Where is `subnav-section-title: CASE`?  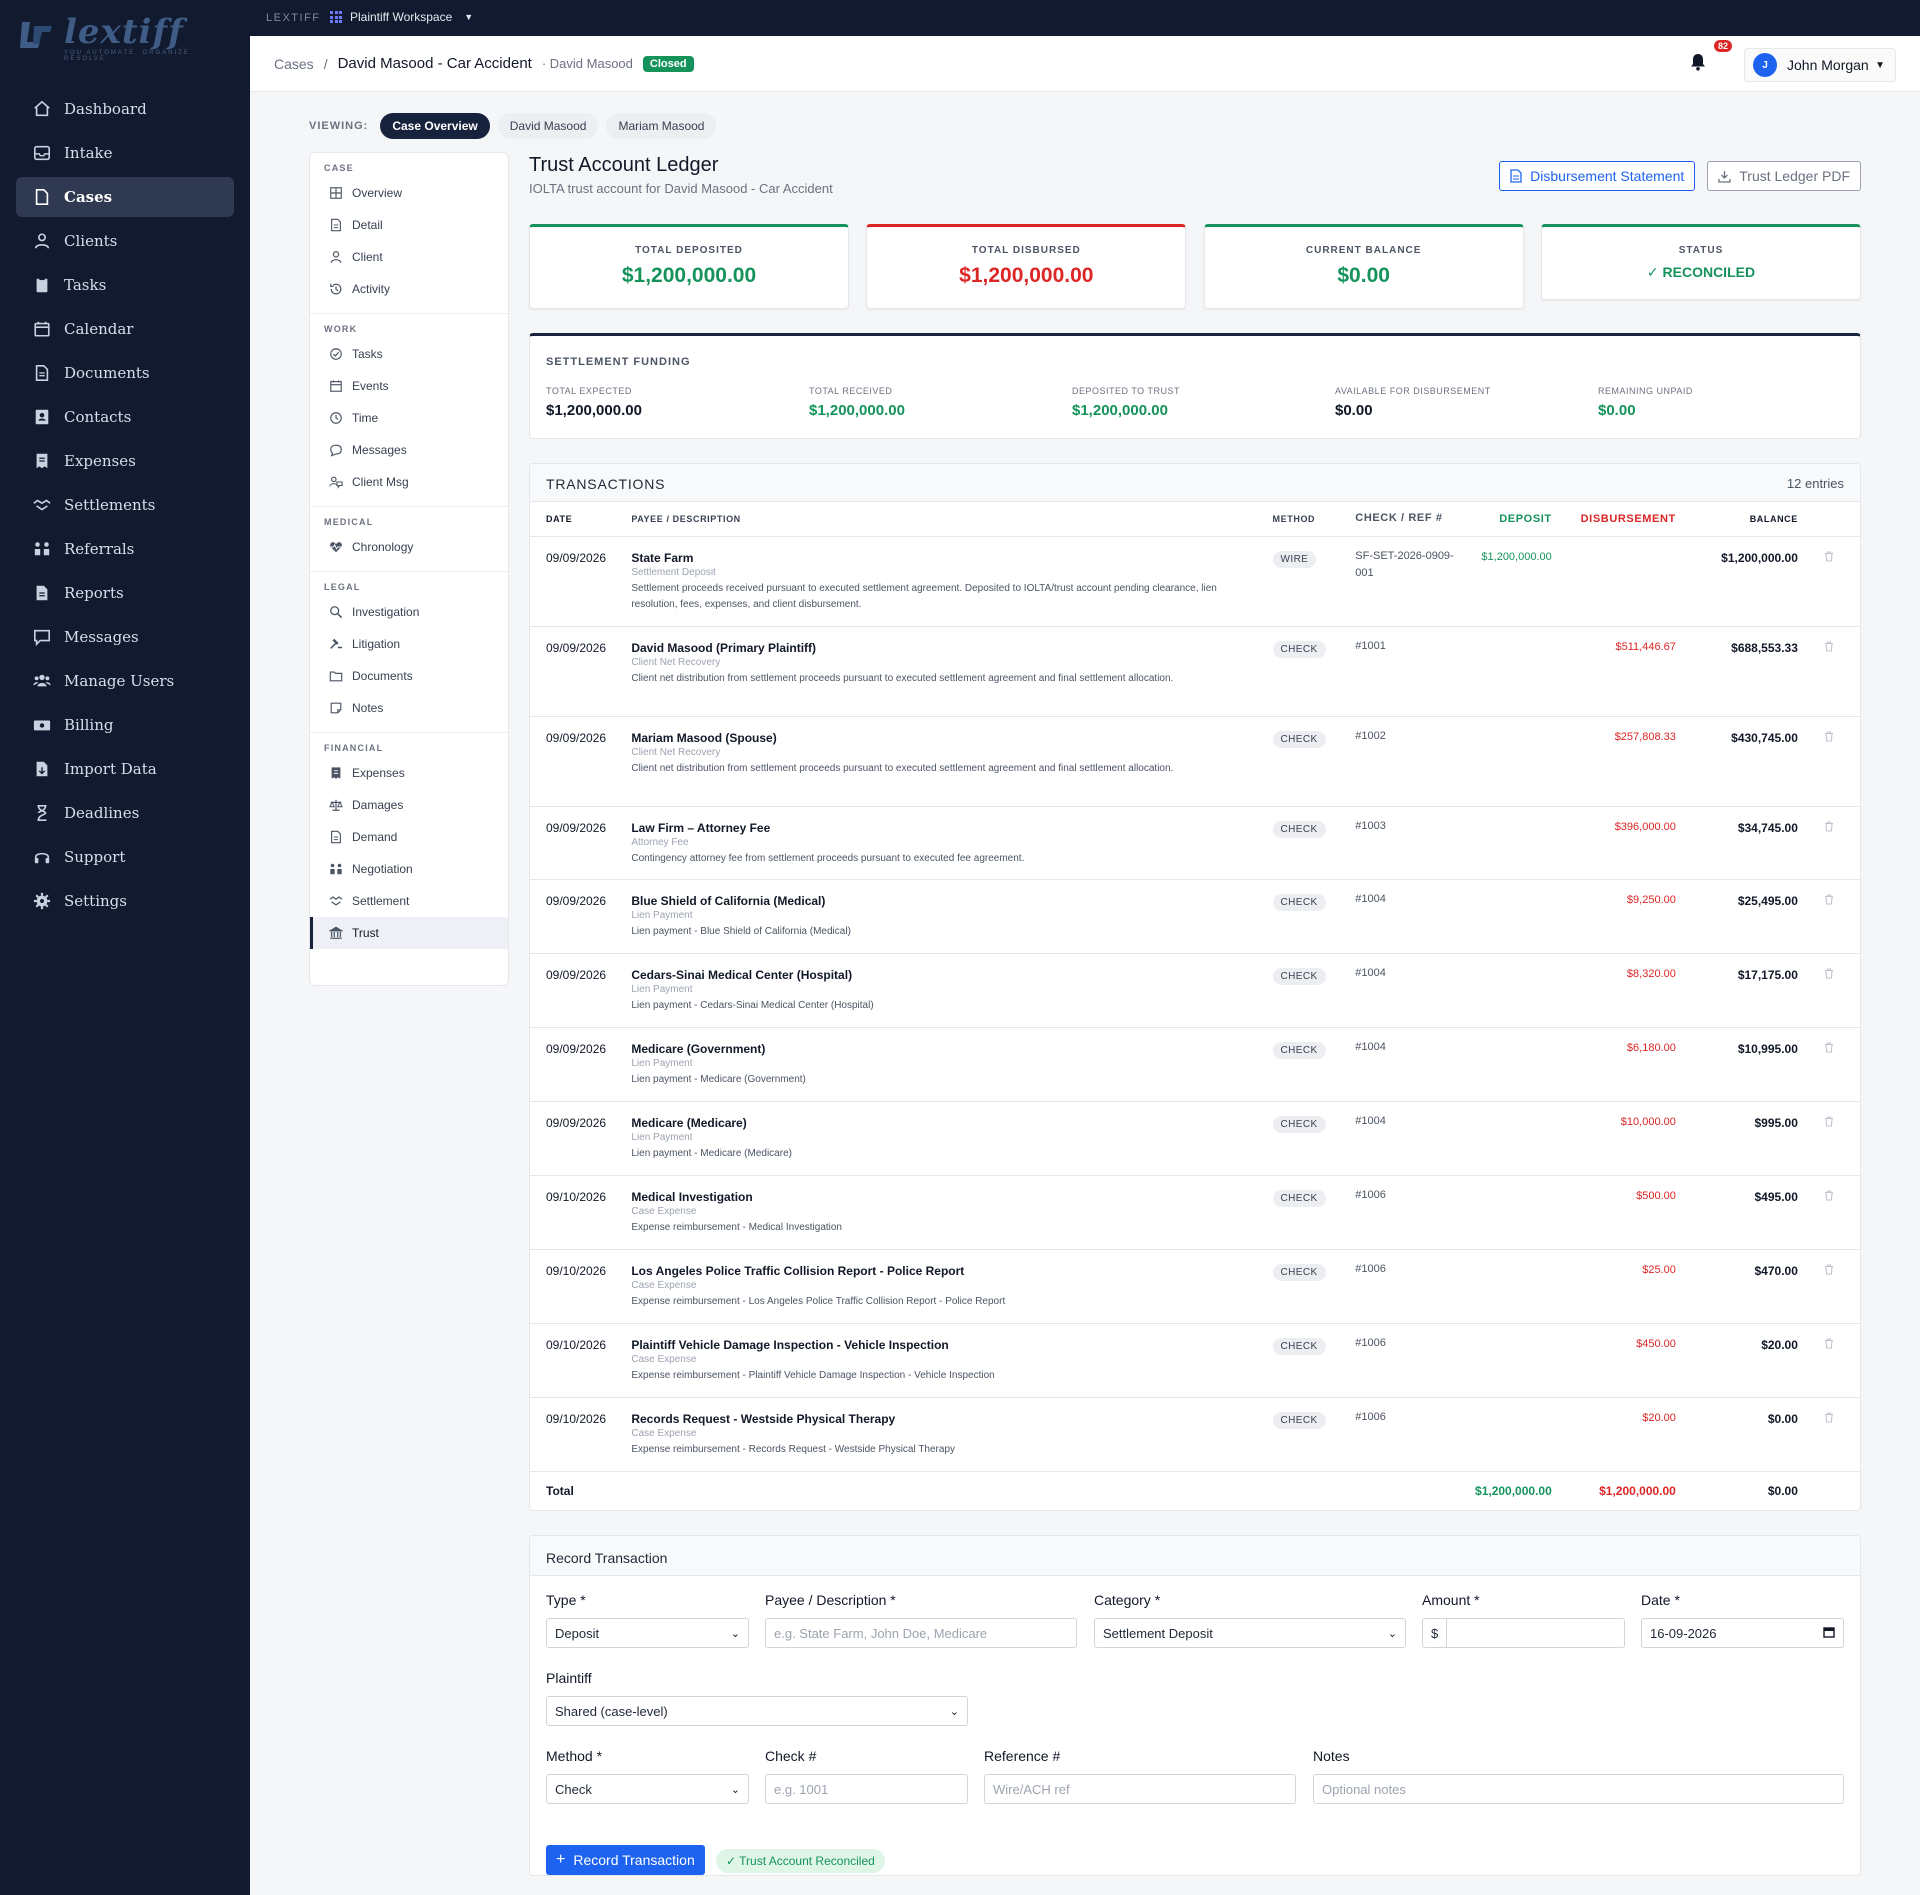
subnav-section-title: CASE is located at coordinates (339, 168).